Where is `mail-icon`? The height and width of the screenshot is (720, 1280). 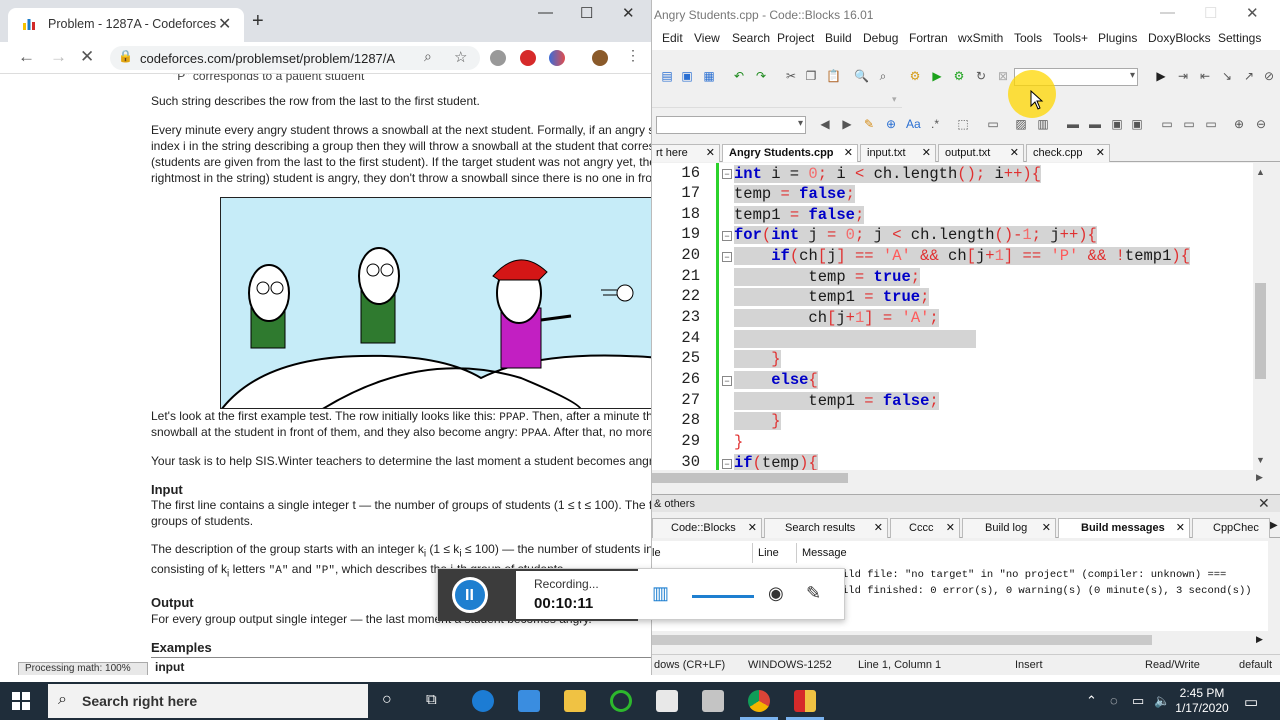 mail-icon is located at coordinates (667, 701).